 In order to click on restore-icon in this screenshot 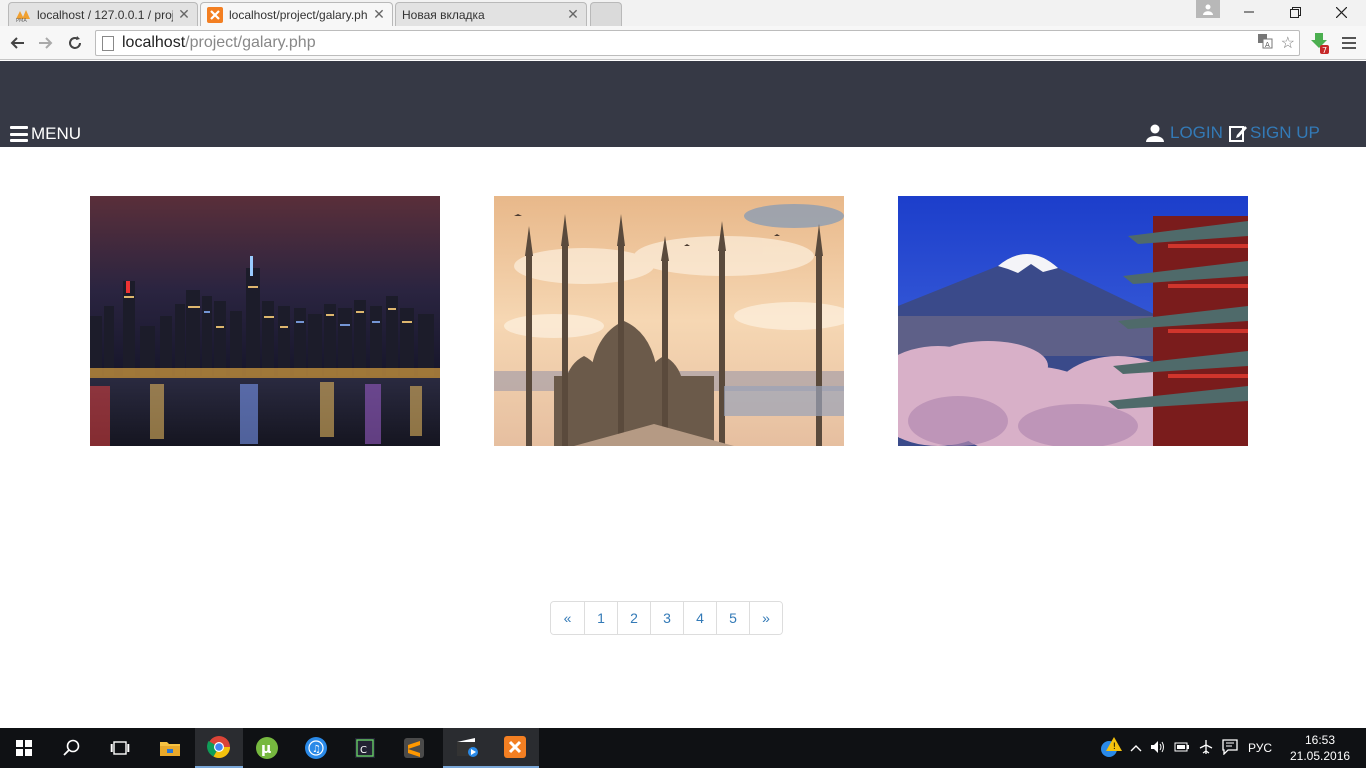, I will do `click(1295, 12)`.